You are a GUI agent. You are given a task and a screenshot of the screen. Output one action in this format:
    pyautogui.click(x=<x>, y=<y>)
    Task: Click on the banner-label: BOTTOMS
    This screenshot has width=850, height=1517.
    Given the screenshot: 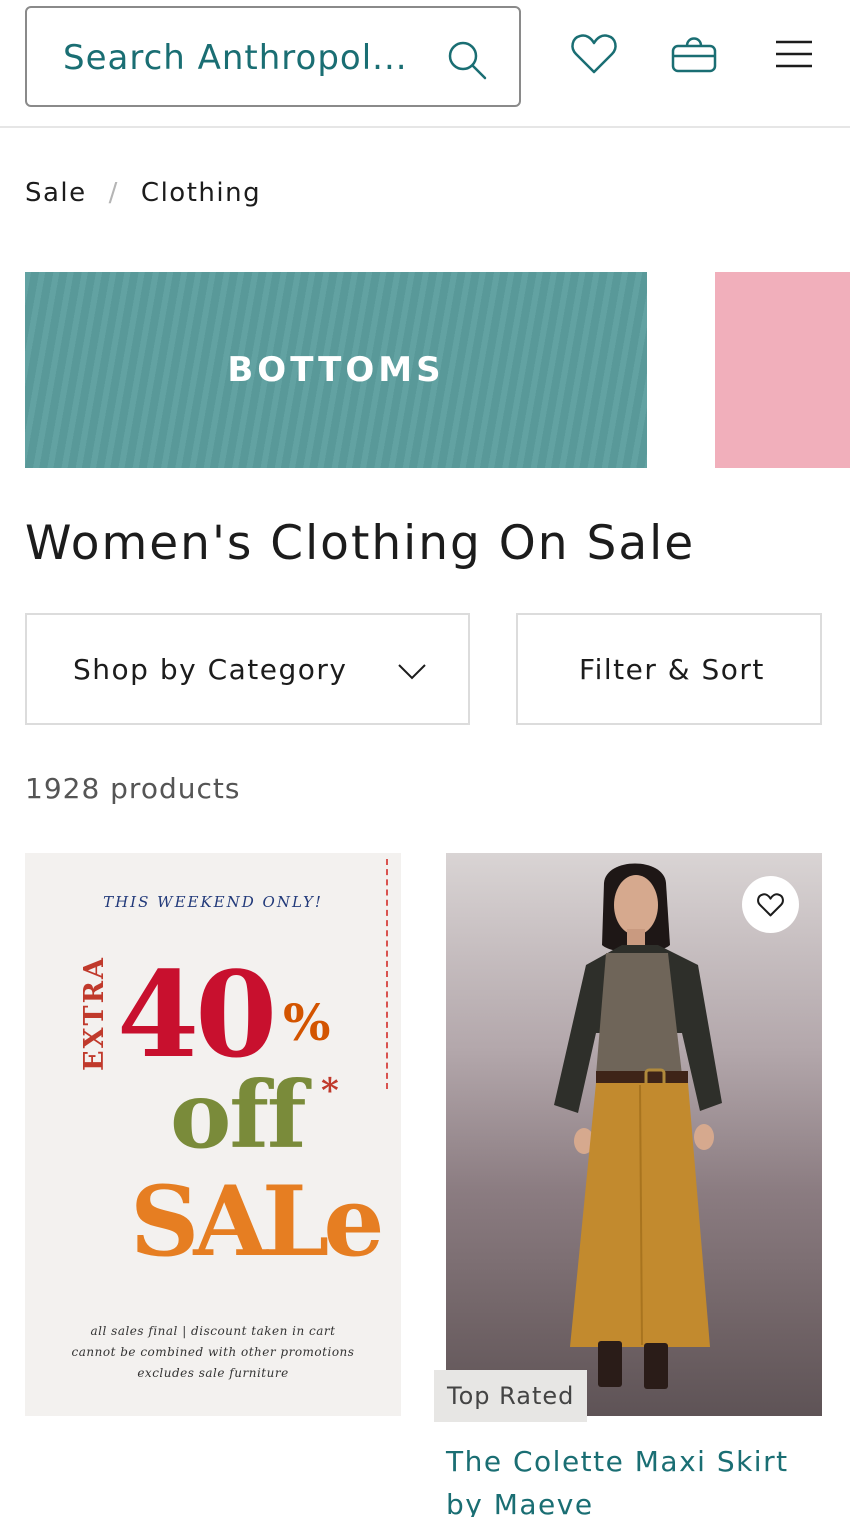 What is the action you would take?
    pyautogui.click(x=336, y=370)
    